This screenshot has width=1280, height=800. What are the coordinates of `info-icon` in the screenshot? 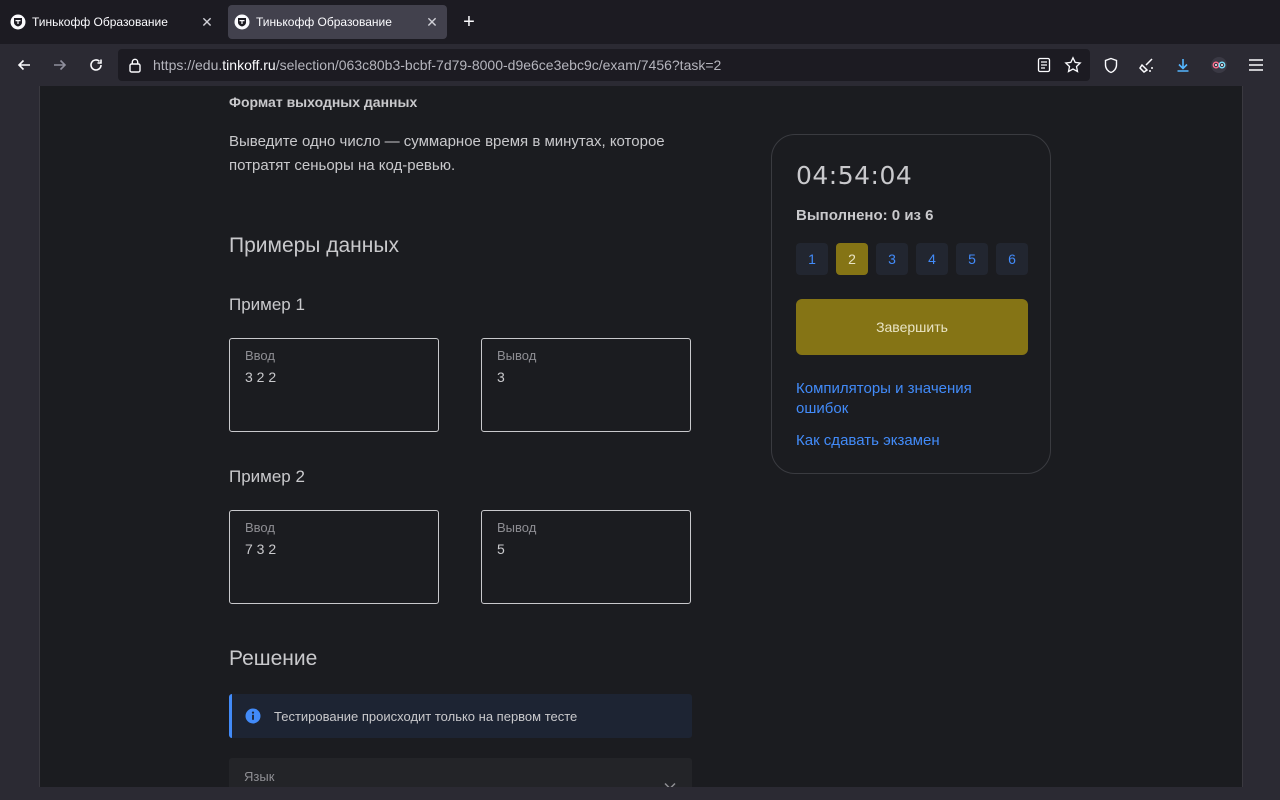 It's located at (253, 716).